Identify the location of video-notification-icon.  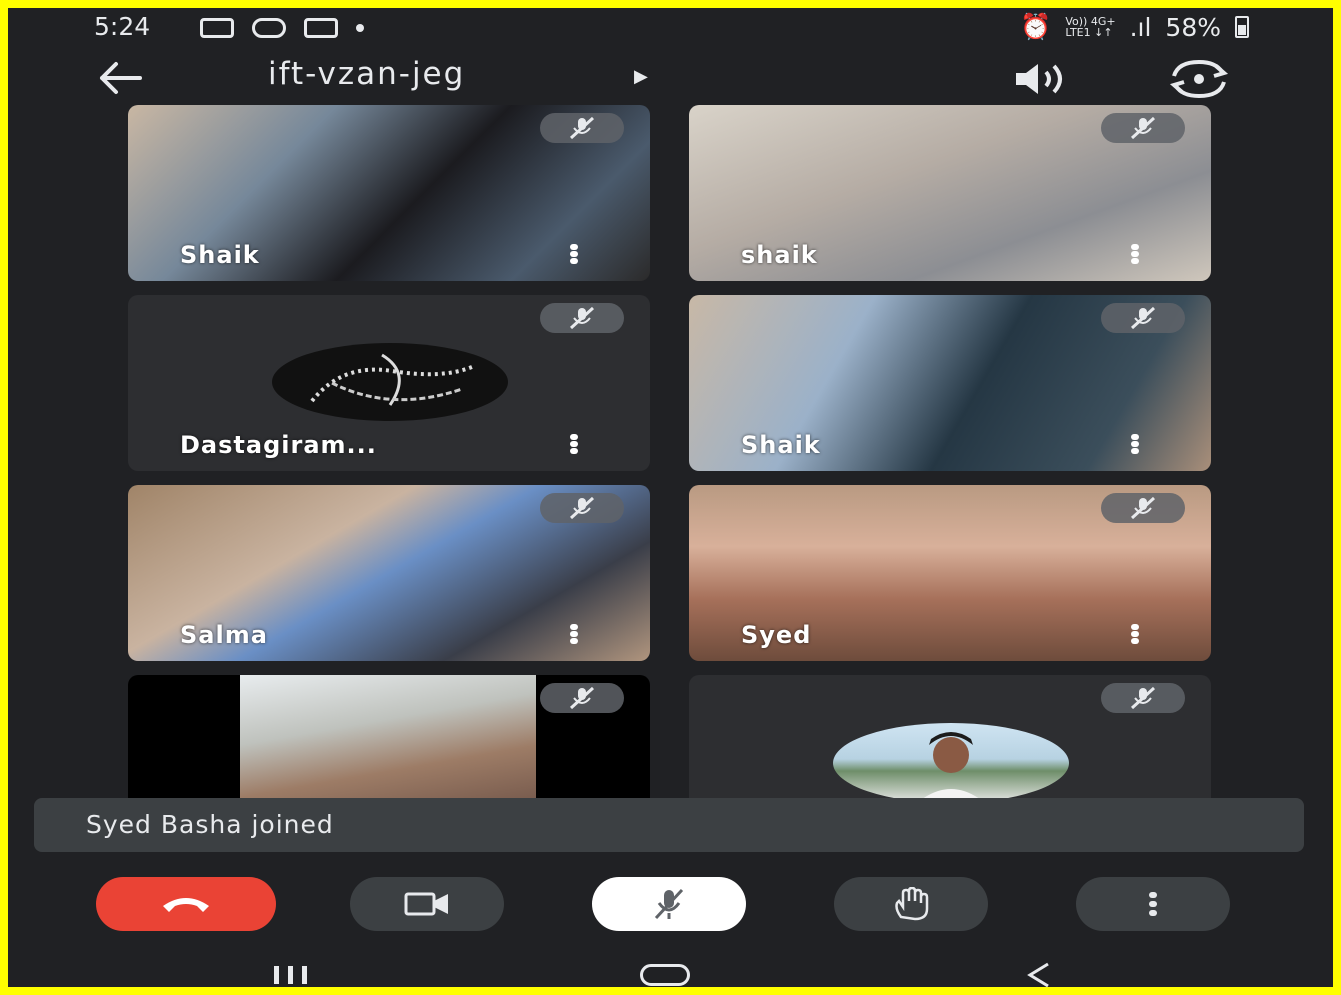
(321, 28).